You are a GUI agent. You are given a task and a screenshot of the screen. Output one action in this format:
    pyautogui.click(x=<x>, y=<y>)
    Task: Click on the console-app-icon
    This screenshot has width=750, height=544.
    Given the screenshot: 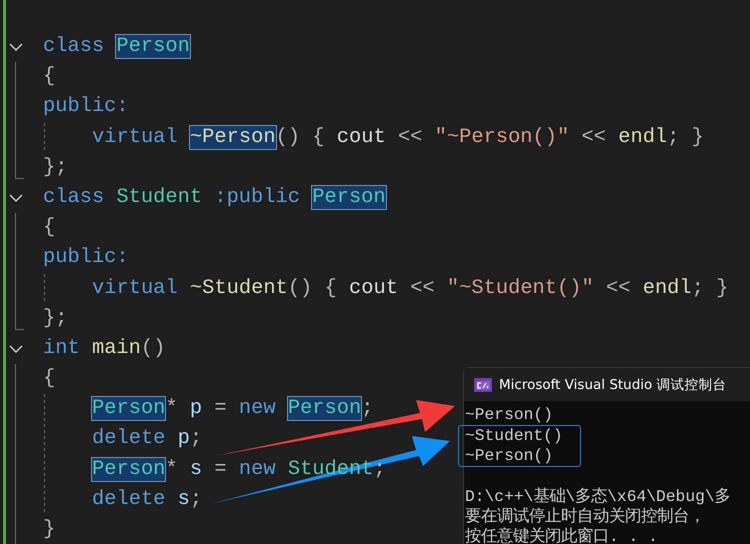 What is the action you would take?
    pyautogui.click(x=483, y=385)
    